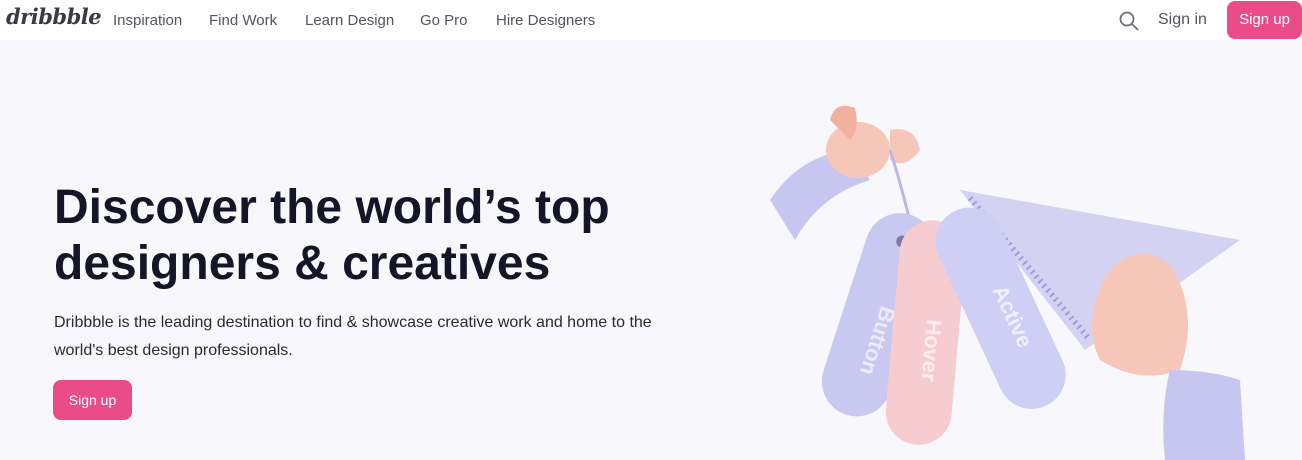 The image size is (1302, 460). I want to click on hero-sign-up-button: Sign up, so click(92, 400).